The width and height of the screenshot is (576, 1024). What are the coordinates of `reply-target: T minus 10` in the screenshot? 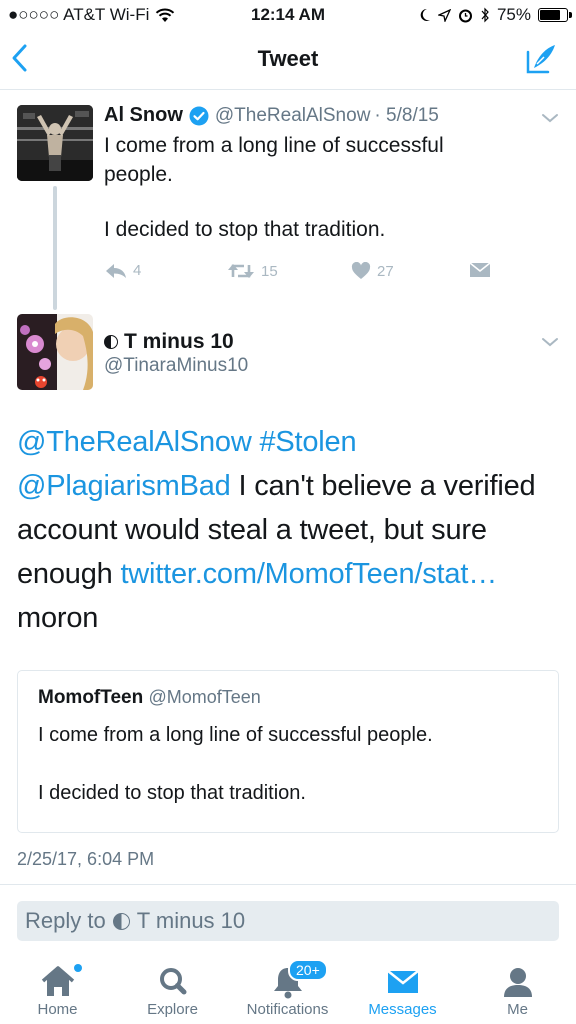 It's located at (191, 920).